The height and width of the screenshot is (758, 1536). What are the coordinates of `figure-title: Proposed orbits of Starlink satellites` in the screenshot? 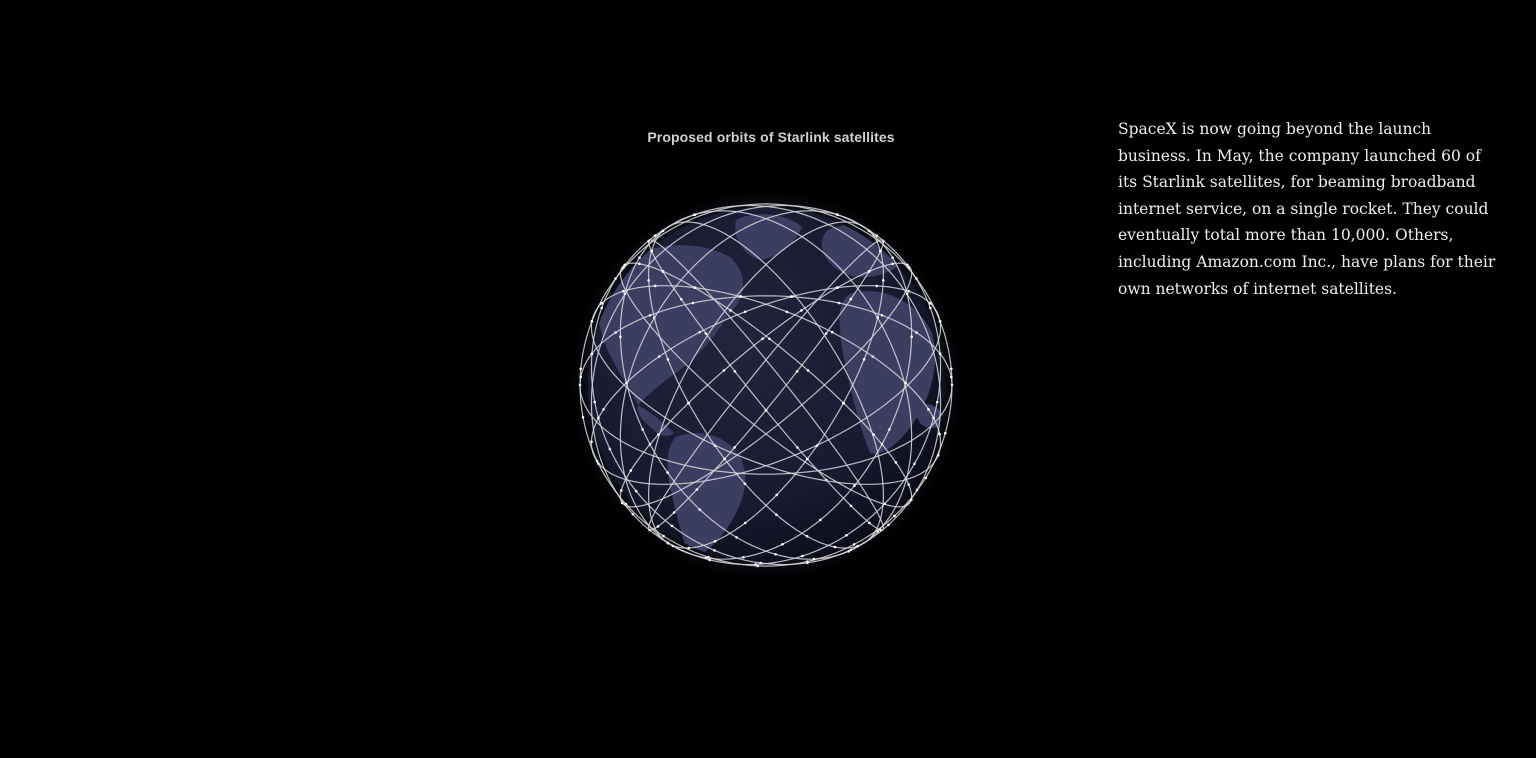 It's located at (771, 137).